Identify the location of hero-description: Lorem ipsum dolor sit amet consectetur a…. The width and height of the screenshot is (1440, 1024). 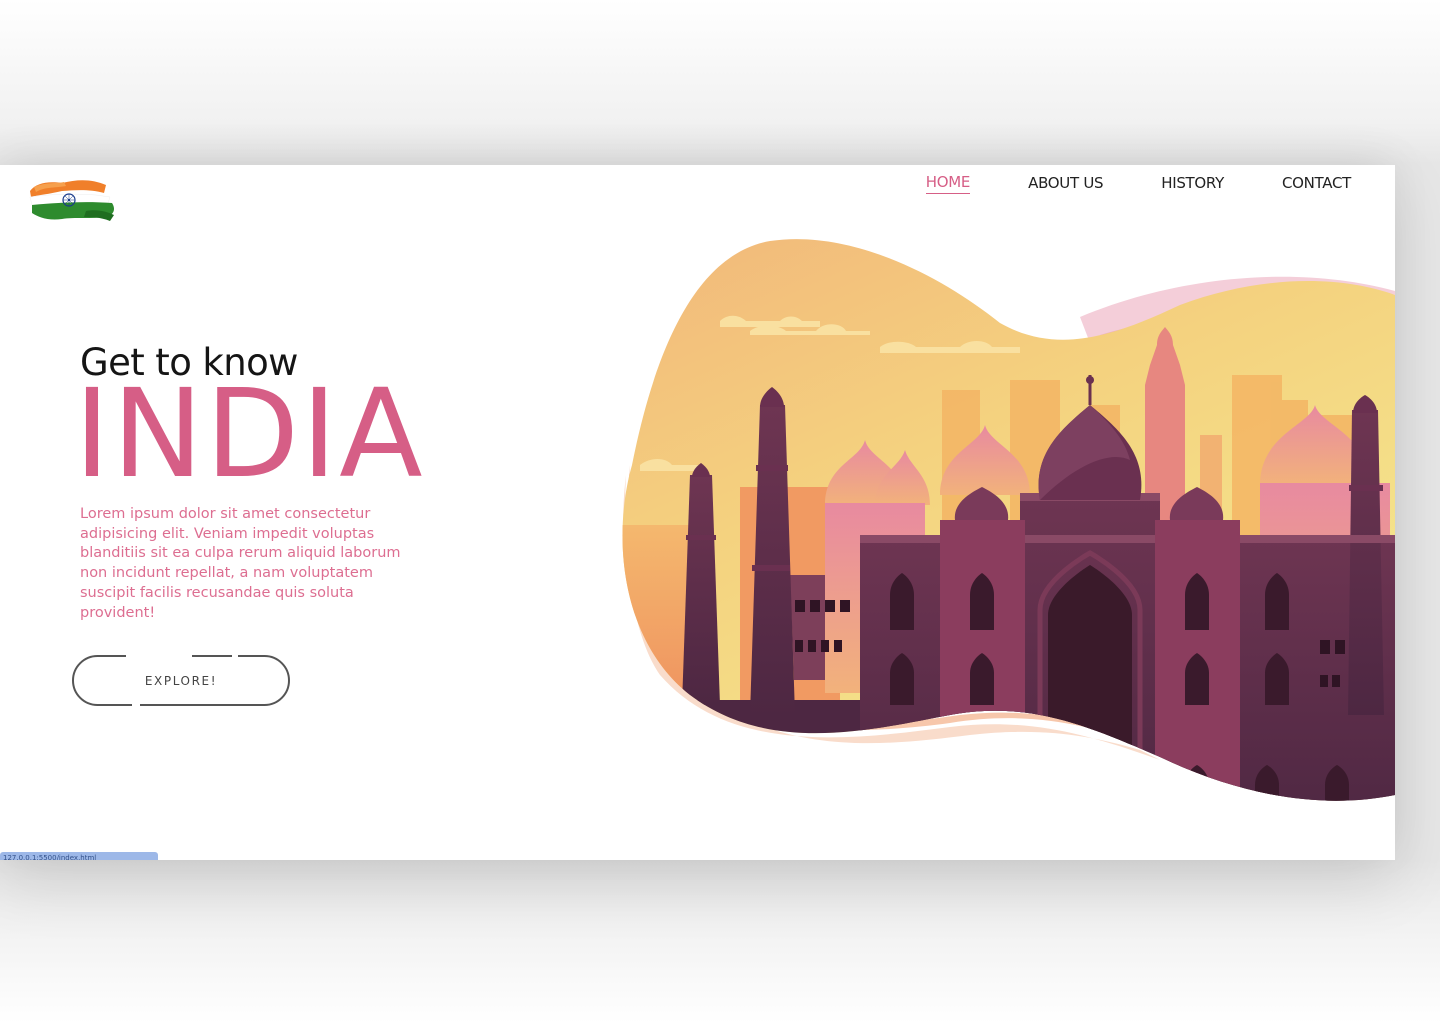
(240, 563).